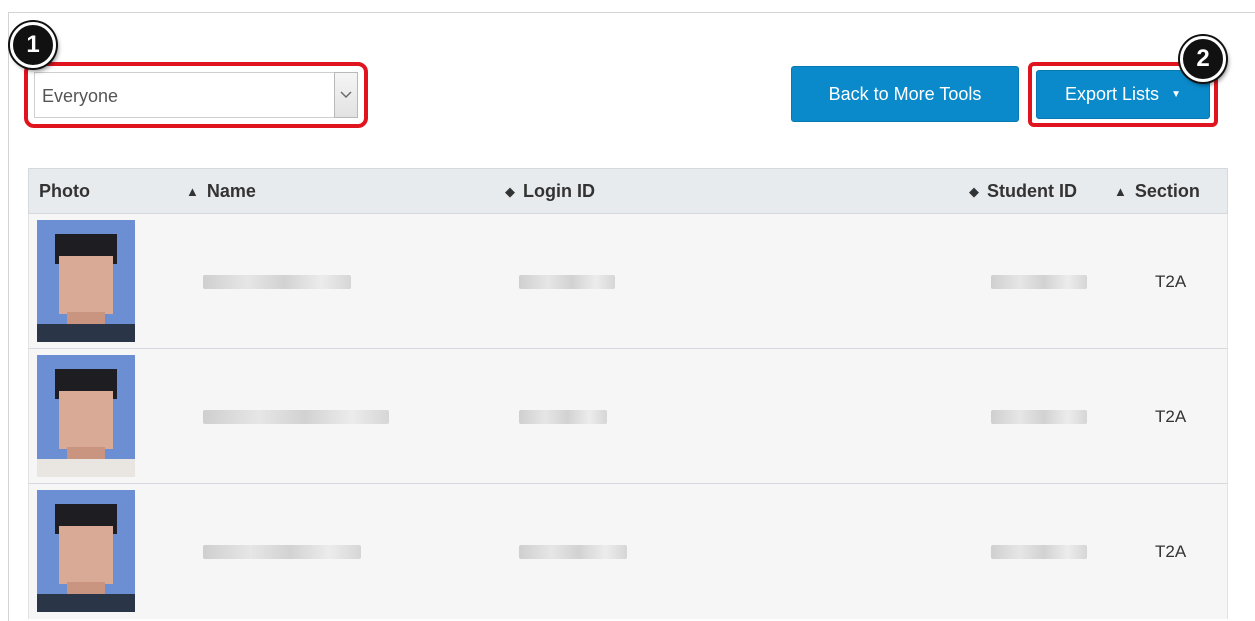 This screenshot has height=621, width=1255. Describe the element at coordinates (631, 12) in the screenshot. I see `panel-top-border` at that location.